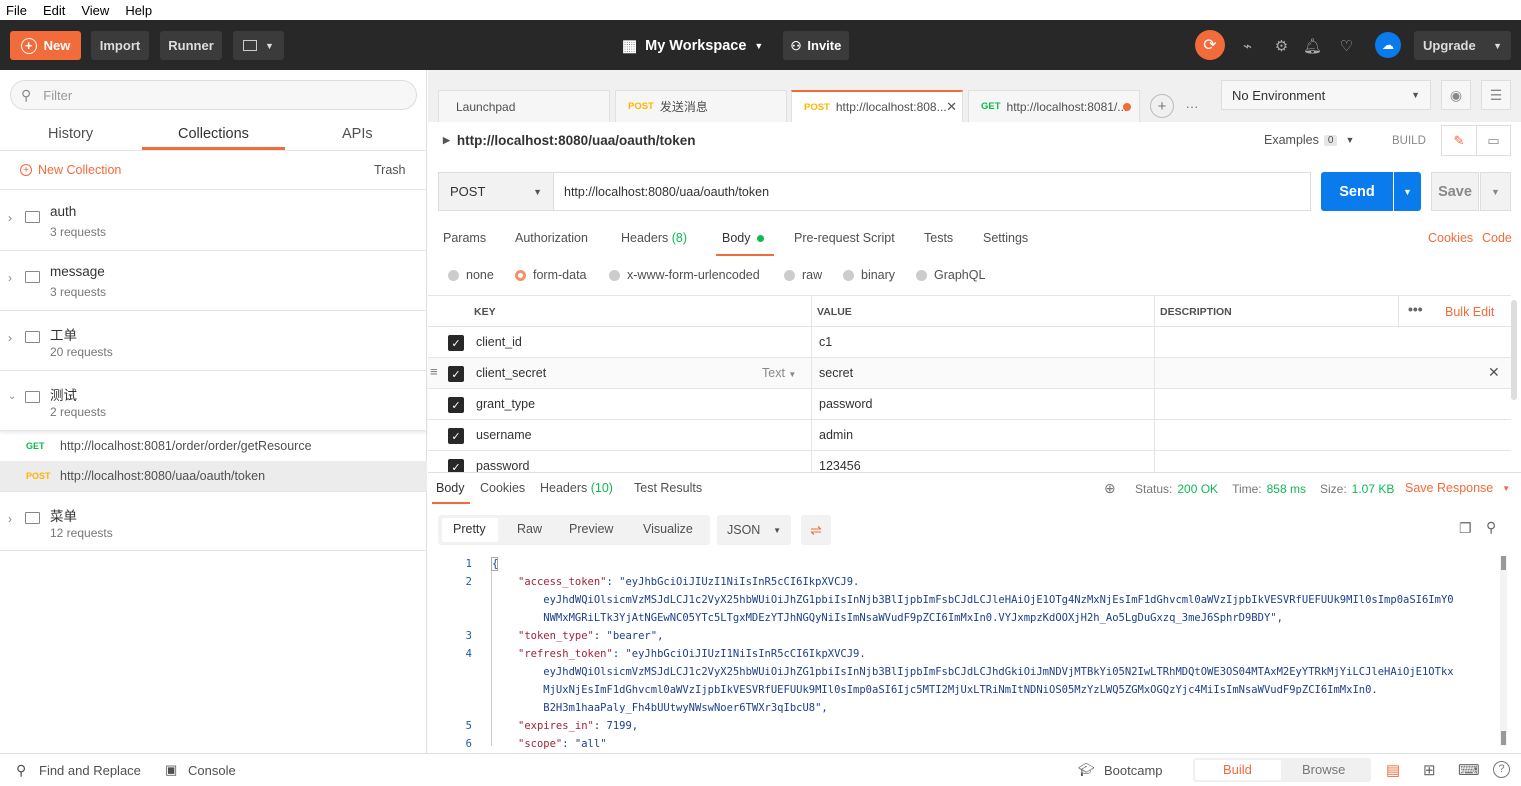  I want to click on collection-item: › 菜单 12 requests, so click(213, 521).